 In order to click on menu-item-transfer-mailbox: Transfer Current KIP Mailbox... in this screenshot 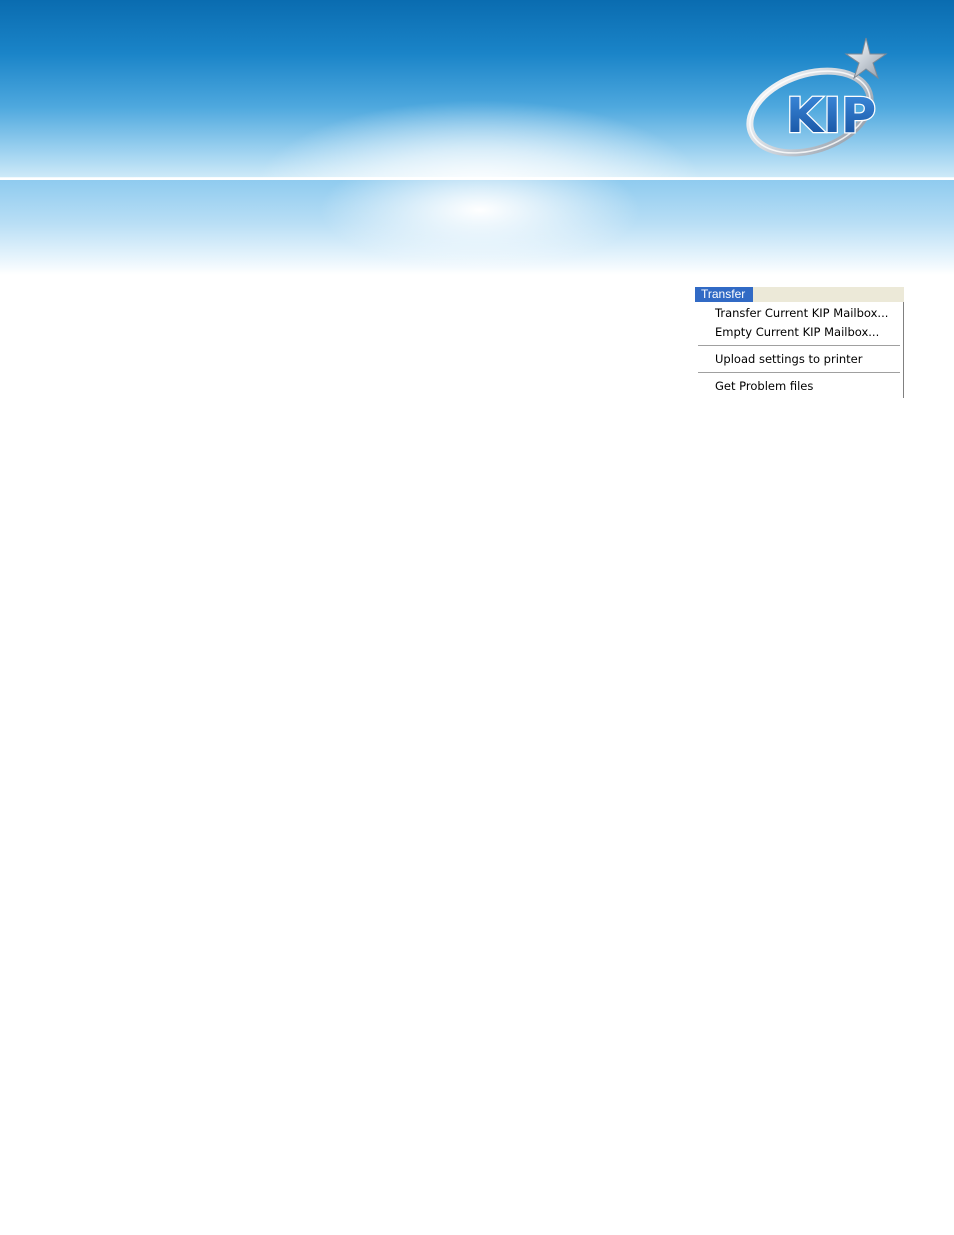, I will do `click(801, 313)`.